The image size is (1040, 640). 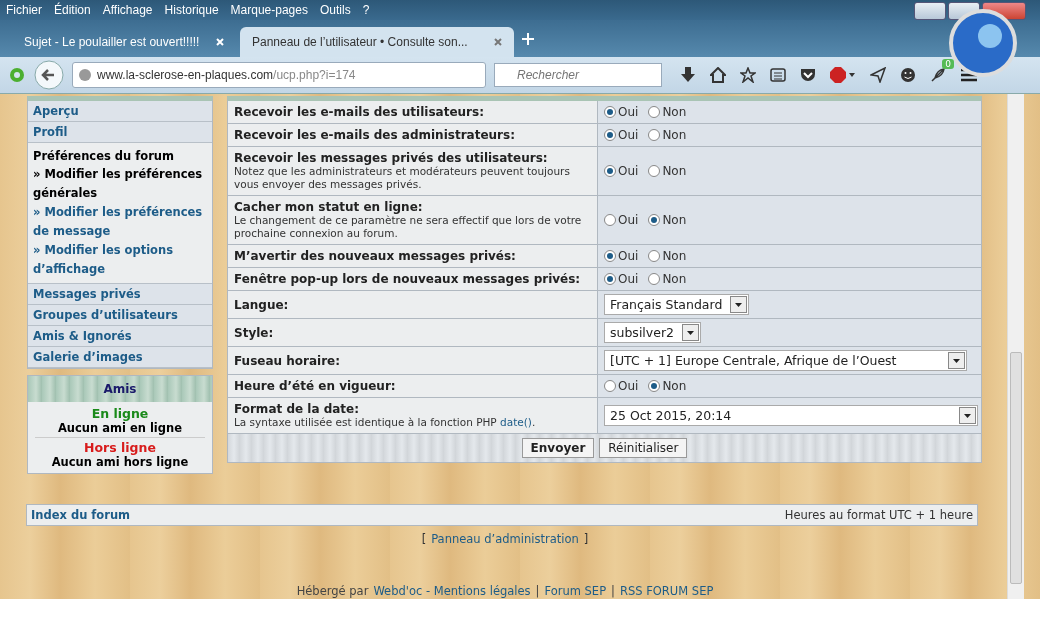 What do you see at coordinates (366, 10) in the screenshot?
I see `menu-item: ?` at bounding box center [366, 10].